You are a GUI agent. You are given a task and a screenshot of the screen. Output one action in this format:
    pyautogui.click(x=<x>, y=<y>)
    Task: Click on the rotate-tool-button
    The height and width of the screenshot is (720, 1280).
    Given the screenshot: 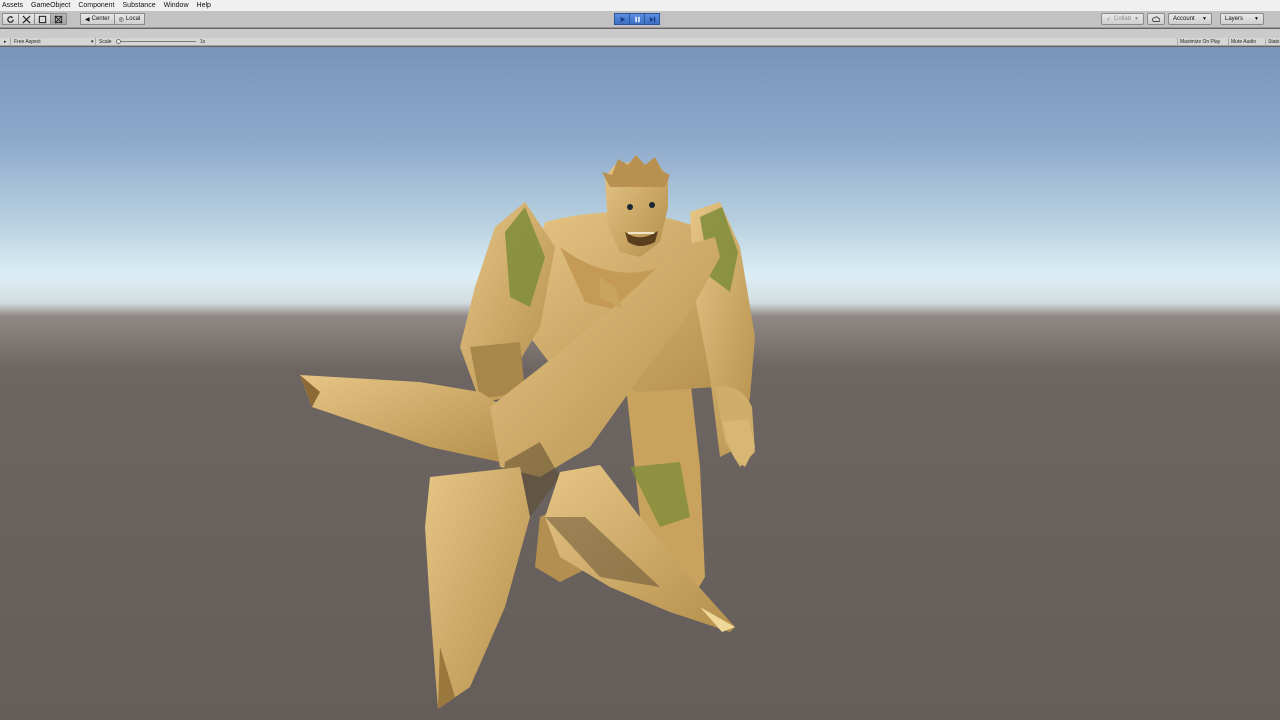 What is the action you would take?
    pyautogui.click(x=10, y=19)
    